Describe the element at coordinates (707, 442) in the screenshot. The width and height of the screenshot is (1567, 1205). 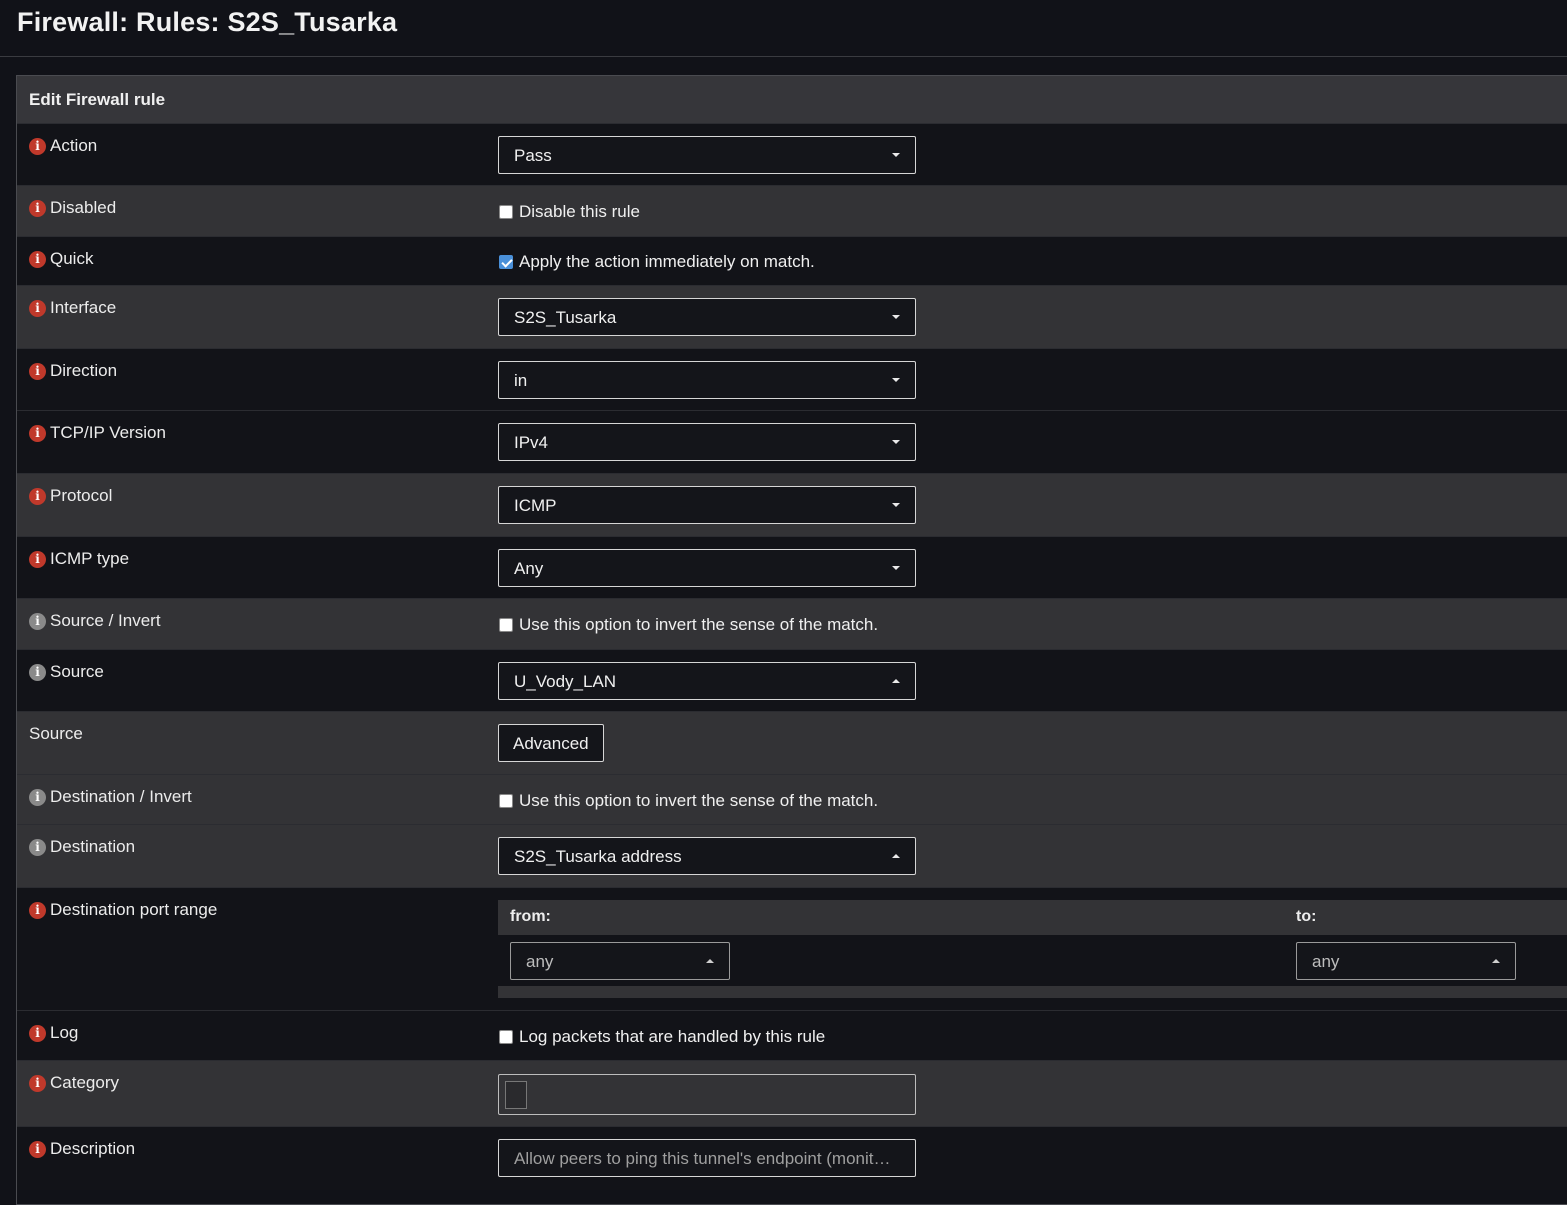
I see `tcpip-version-select: IPv4` at that location.